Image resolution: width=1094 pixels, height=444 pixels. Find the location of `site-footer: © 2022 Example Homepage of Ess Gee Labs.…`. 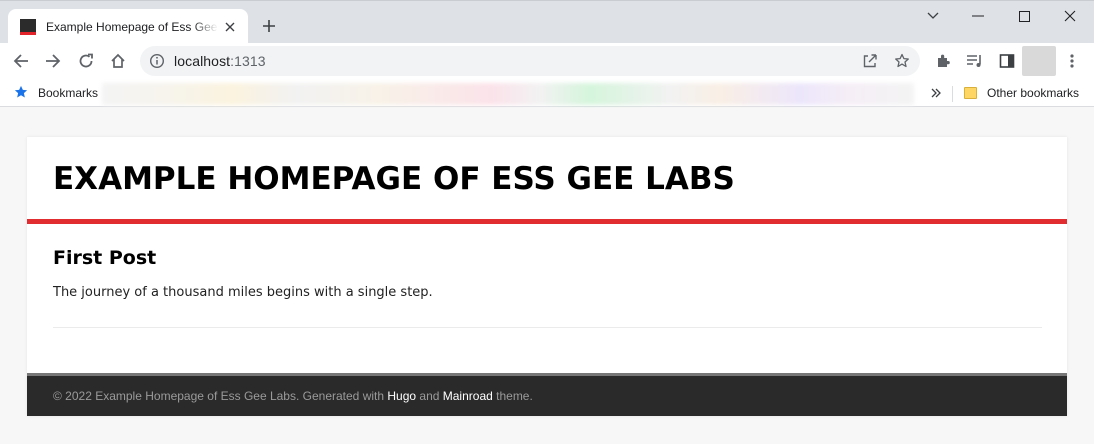

site-footer: © 2022 Example Homepage of Ess Gee Labs.… is located at coordinates (547, 394).